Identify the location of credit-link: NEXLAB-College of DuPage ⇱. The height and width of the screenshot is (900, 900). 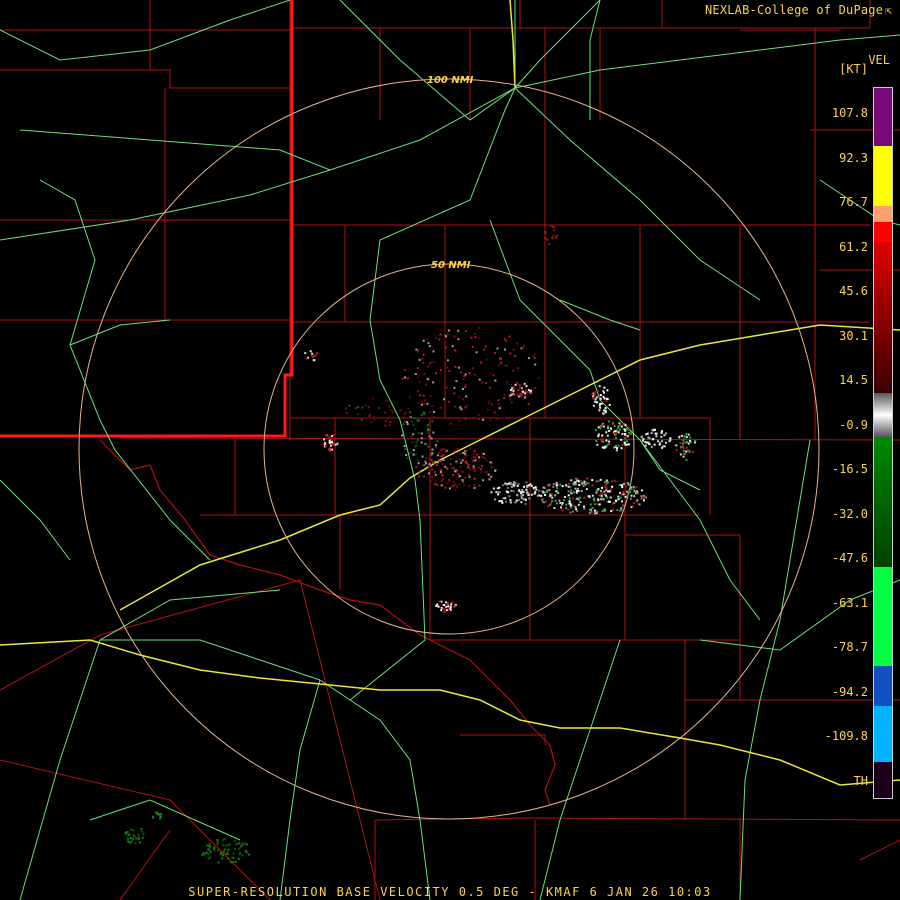
(798, 10).